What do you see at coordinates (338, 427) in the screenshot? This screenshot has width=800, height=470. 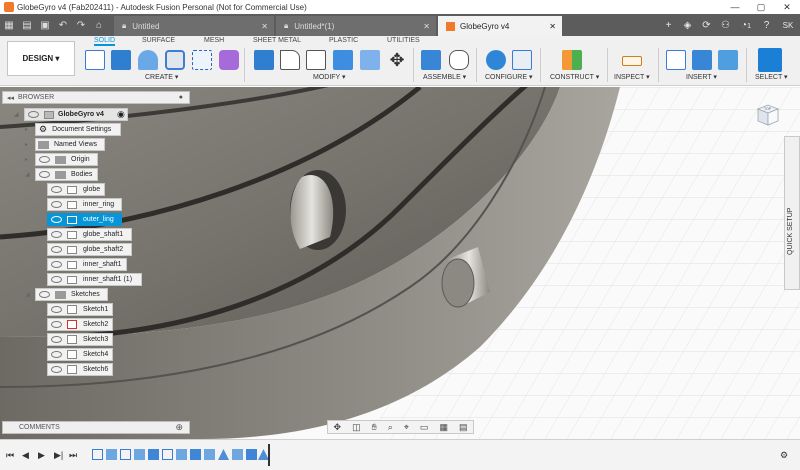 I see `orbit-icon: ✥` at bounding box center [338, 427].